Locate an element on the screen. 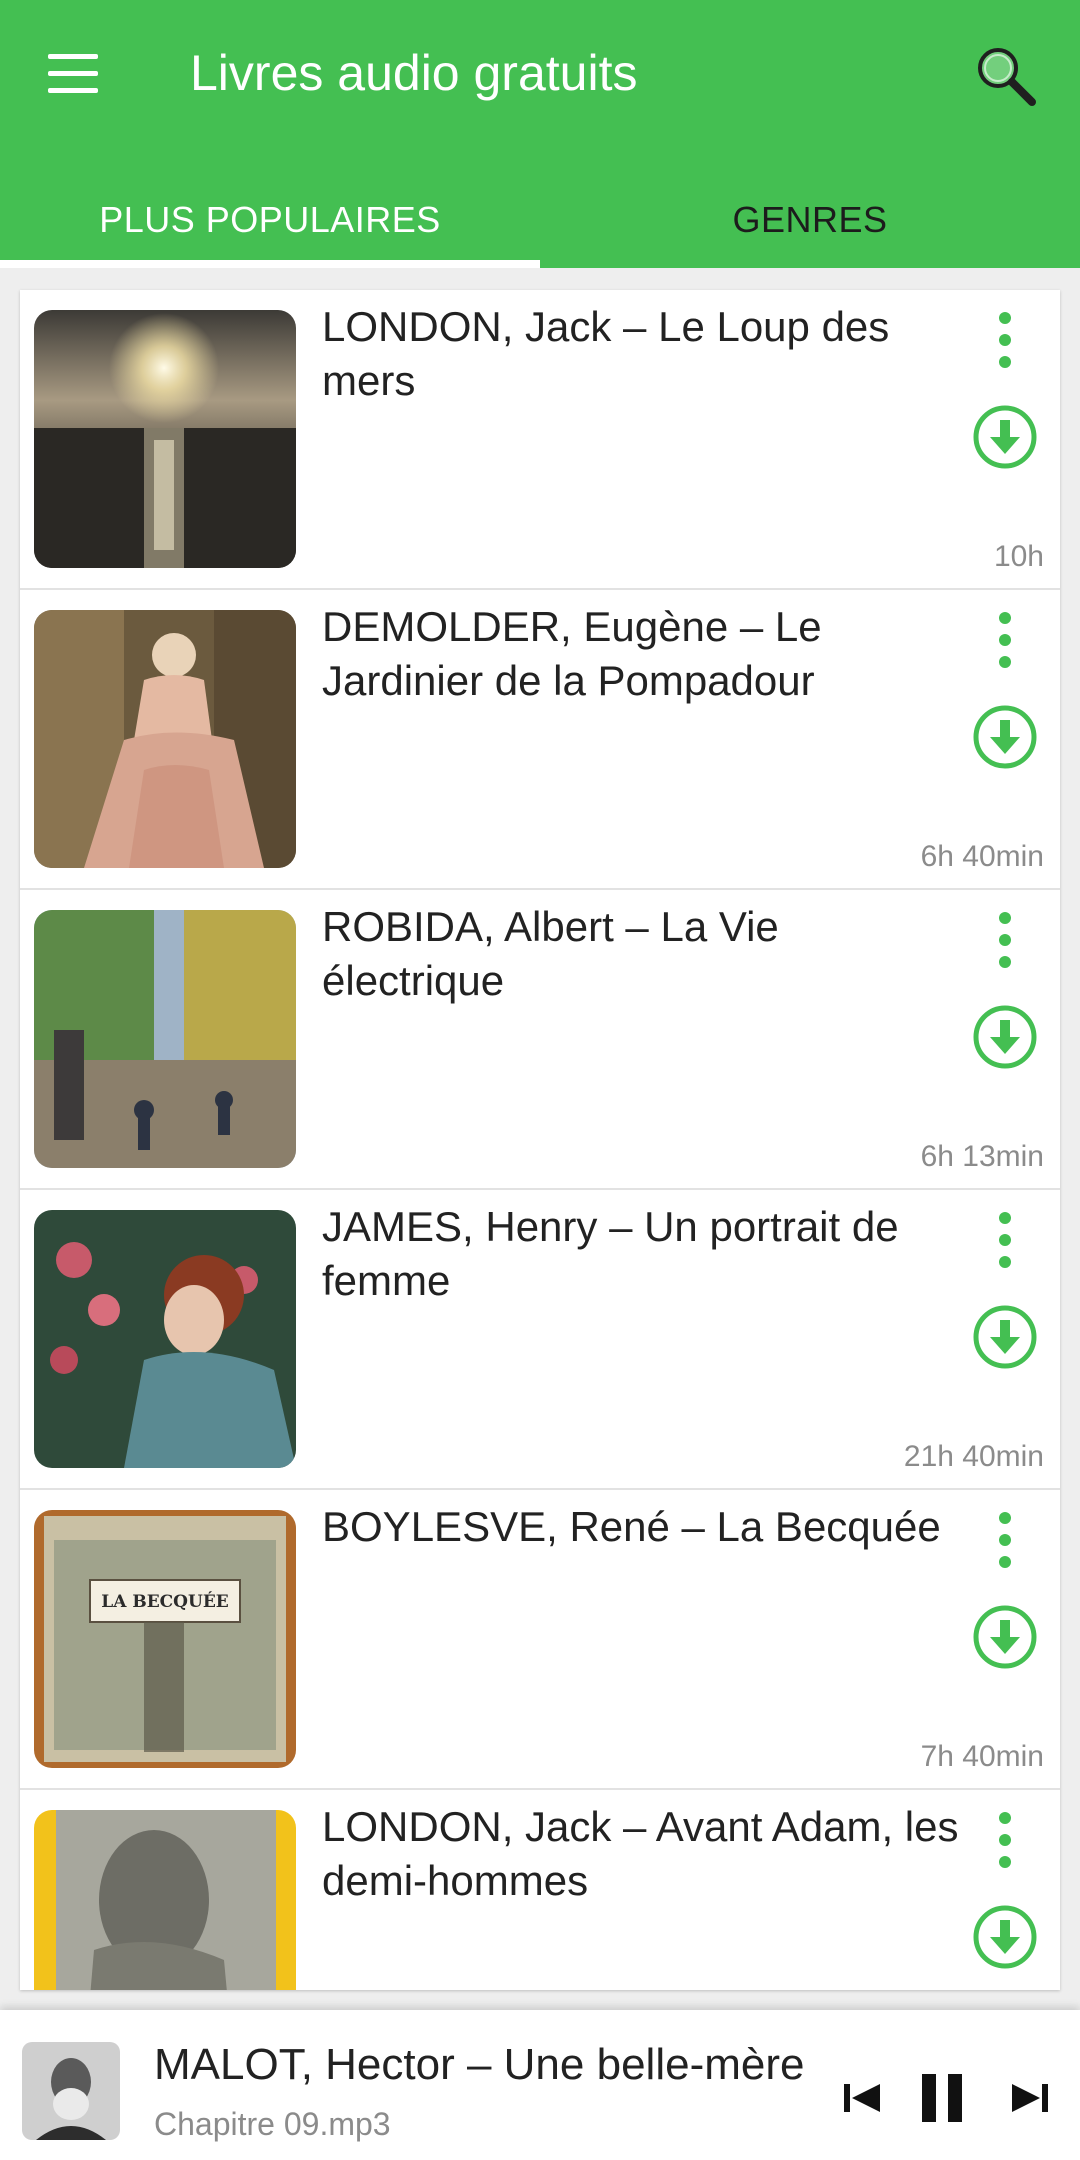 This screenshot has height=2160, width=1080. skip-previous-icon is located at coordinates (862, 2098).